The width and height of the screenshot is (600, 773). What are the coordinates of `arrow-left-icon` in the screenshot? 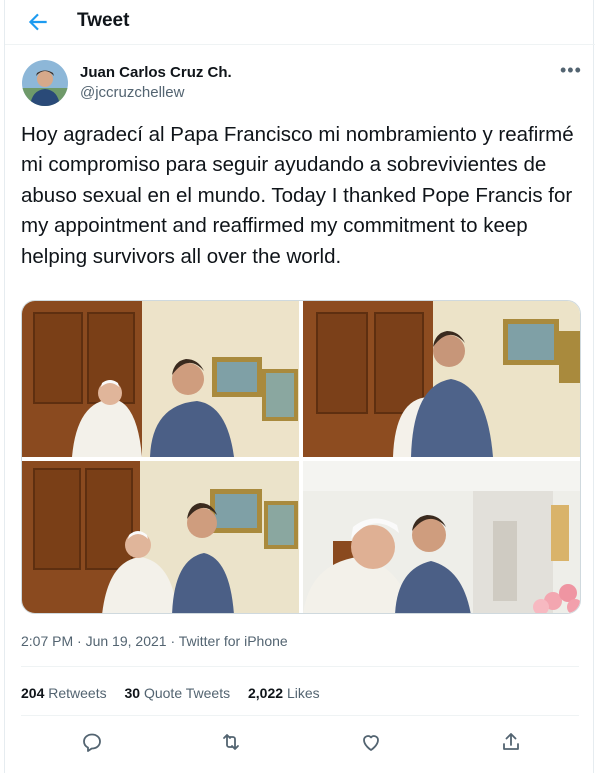 It's located at (38, 22).